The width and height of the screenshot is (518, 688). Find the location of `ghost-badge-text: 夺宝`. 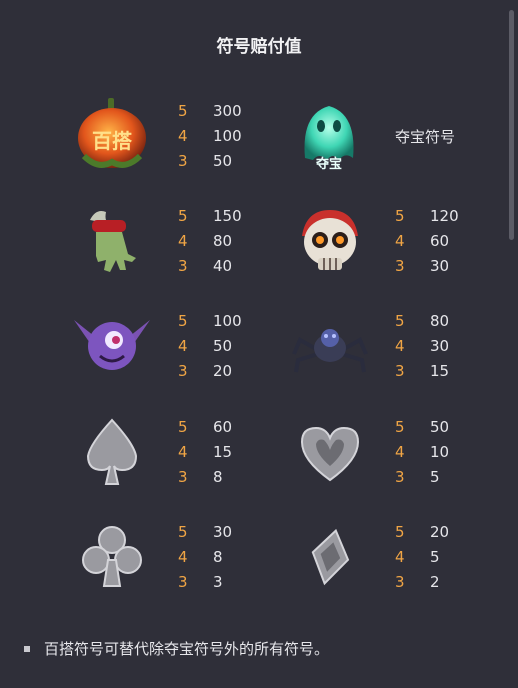

ghost-badge-text: 夺宝 is located at coordinates (328, 164).